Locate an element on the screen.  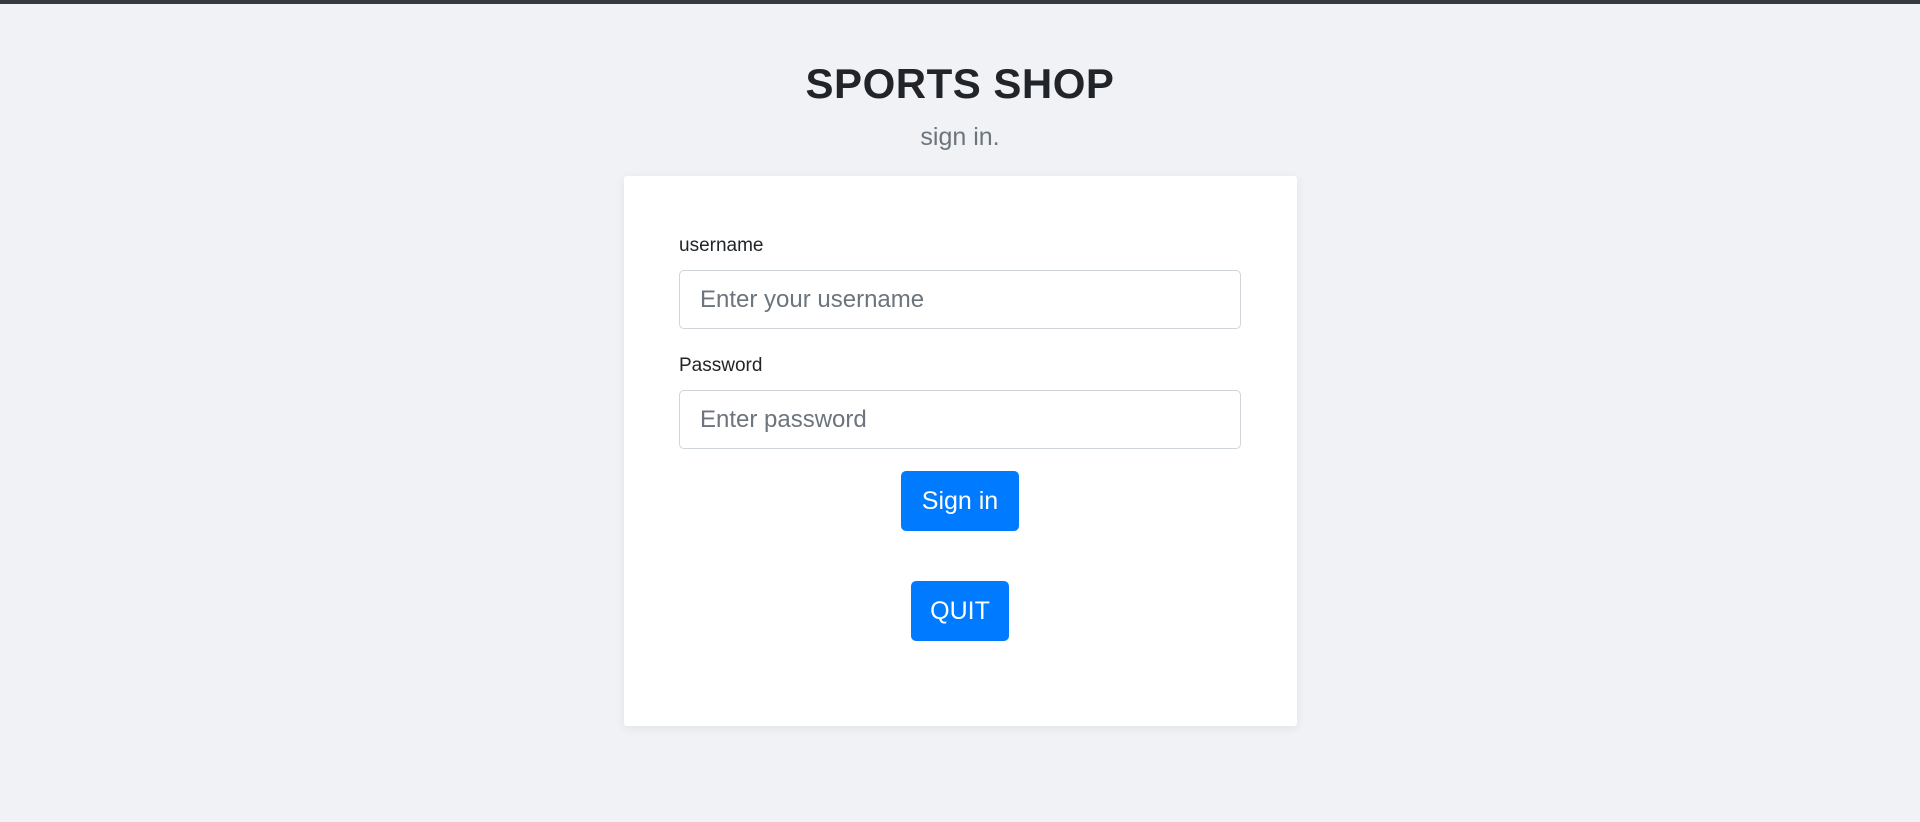
username-label: username is located at coordinates (721, 245).